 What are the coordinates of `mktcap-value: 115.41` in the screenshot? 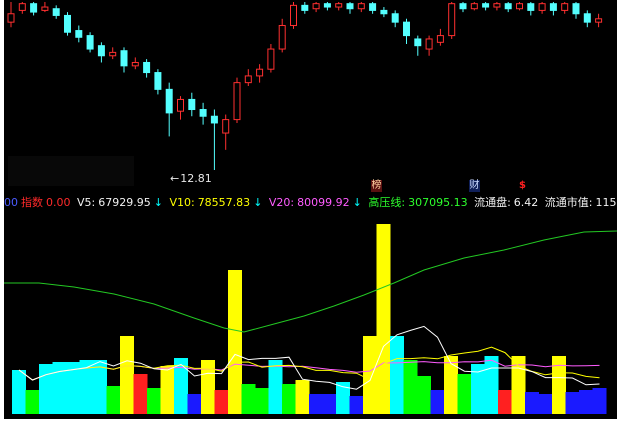 It's located at (606, 202).